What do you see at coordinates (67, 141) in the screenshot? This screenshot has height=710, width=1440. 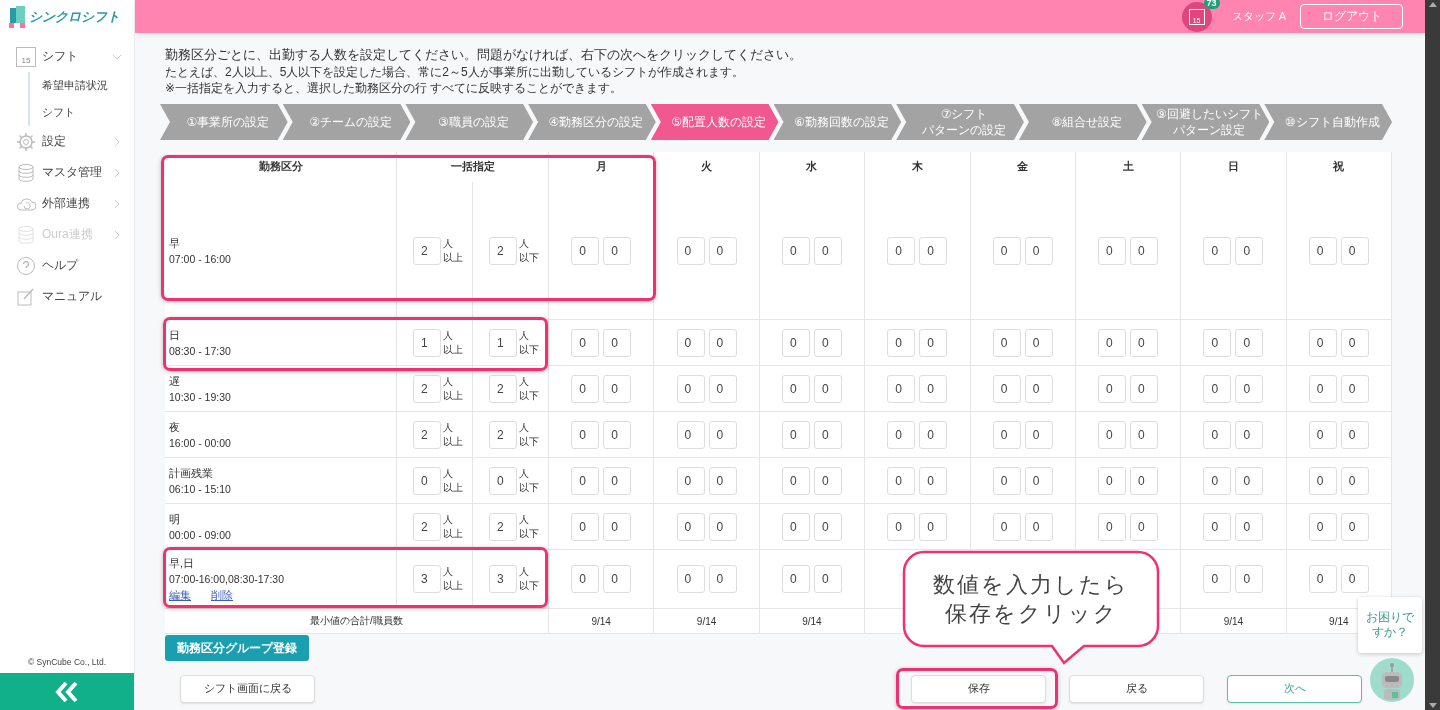 I see `sidebar-item: 設定` at bounding box center [67, 141].